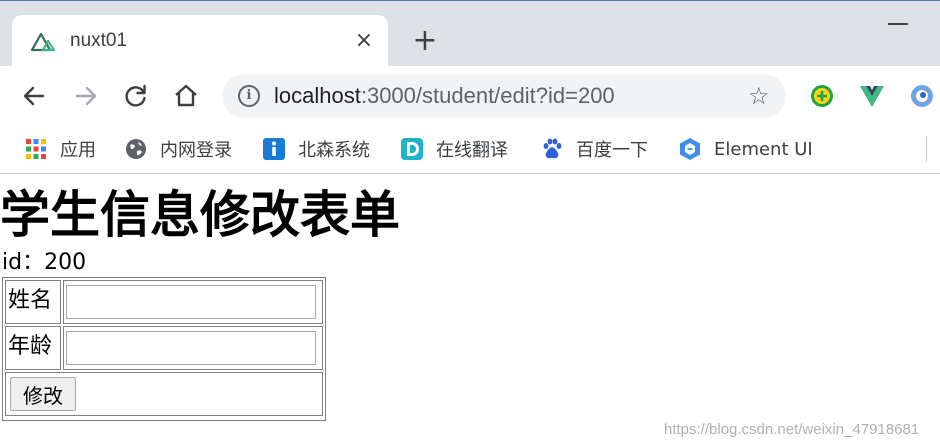  I want to click on browser-tab-active: nuxt01 ×, so click(200, 41).